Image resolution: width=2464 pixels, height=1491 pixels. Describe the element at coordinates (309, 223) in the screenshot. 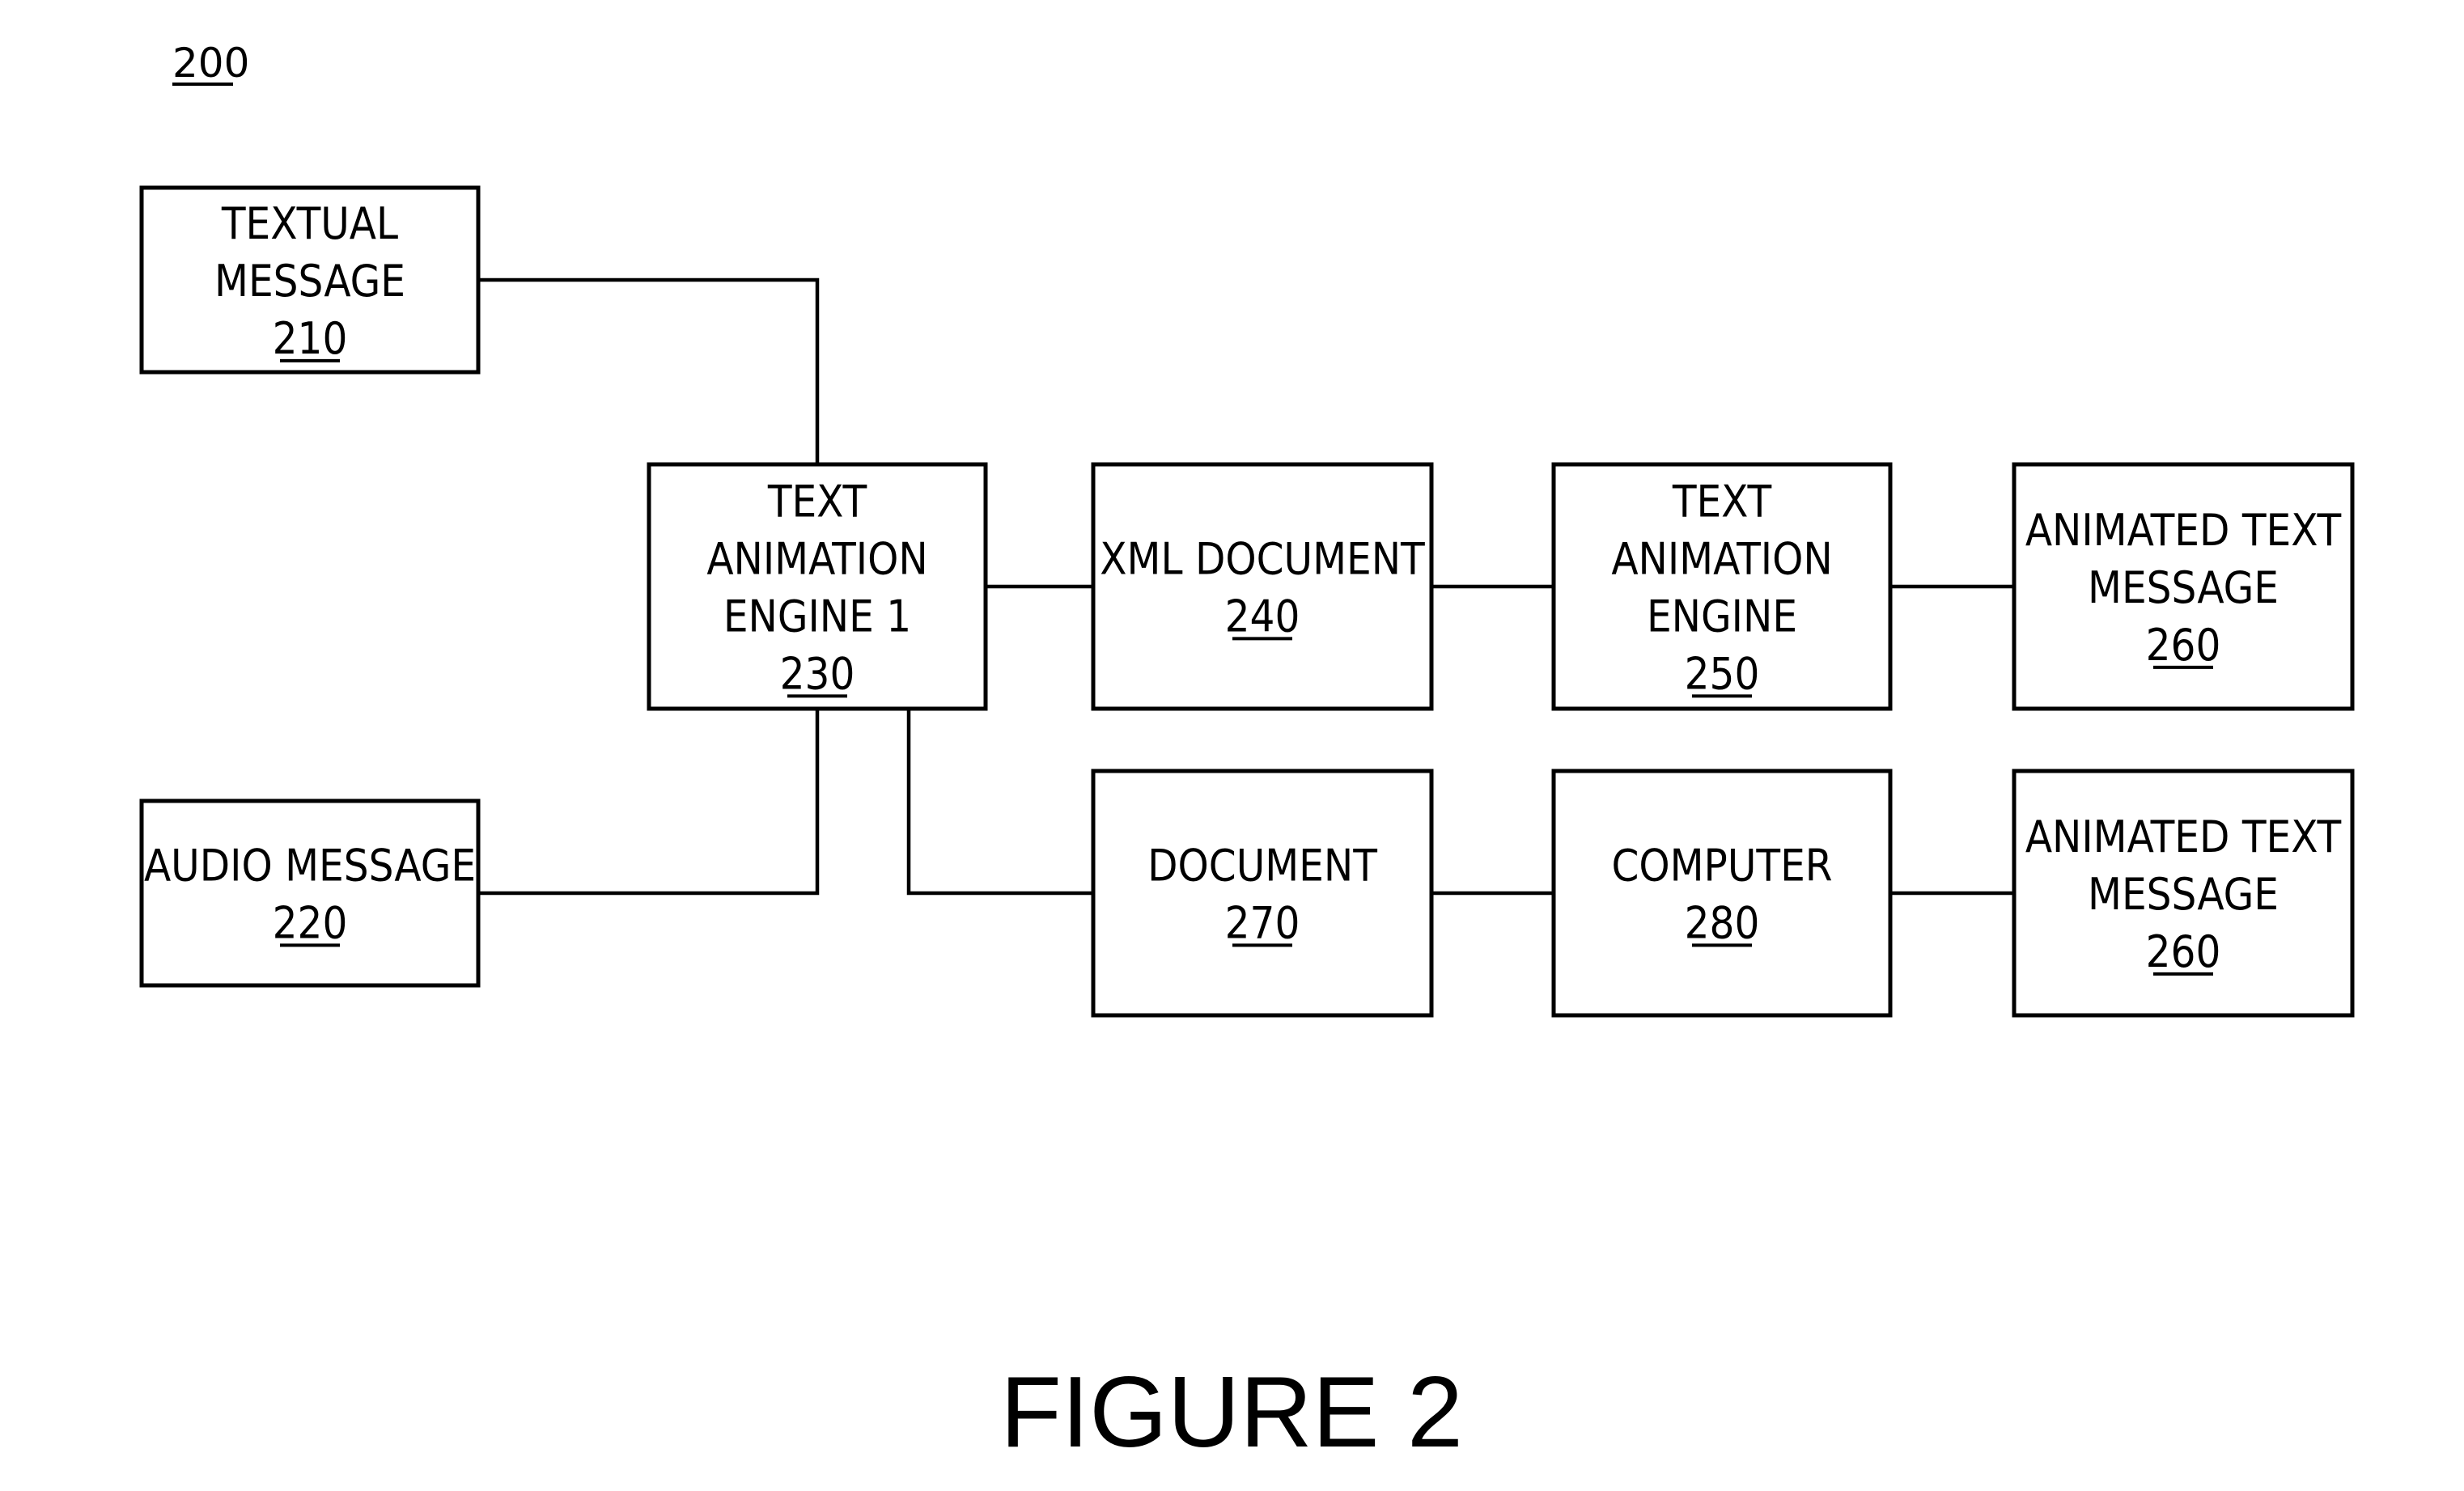

I see `node-label: TEXTUAL` at that location.